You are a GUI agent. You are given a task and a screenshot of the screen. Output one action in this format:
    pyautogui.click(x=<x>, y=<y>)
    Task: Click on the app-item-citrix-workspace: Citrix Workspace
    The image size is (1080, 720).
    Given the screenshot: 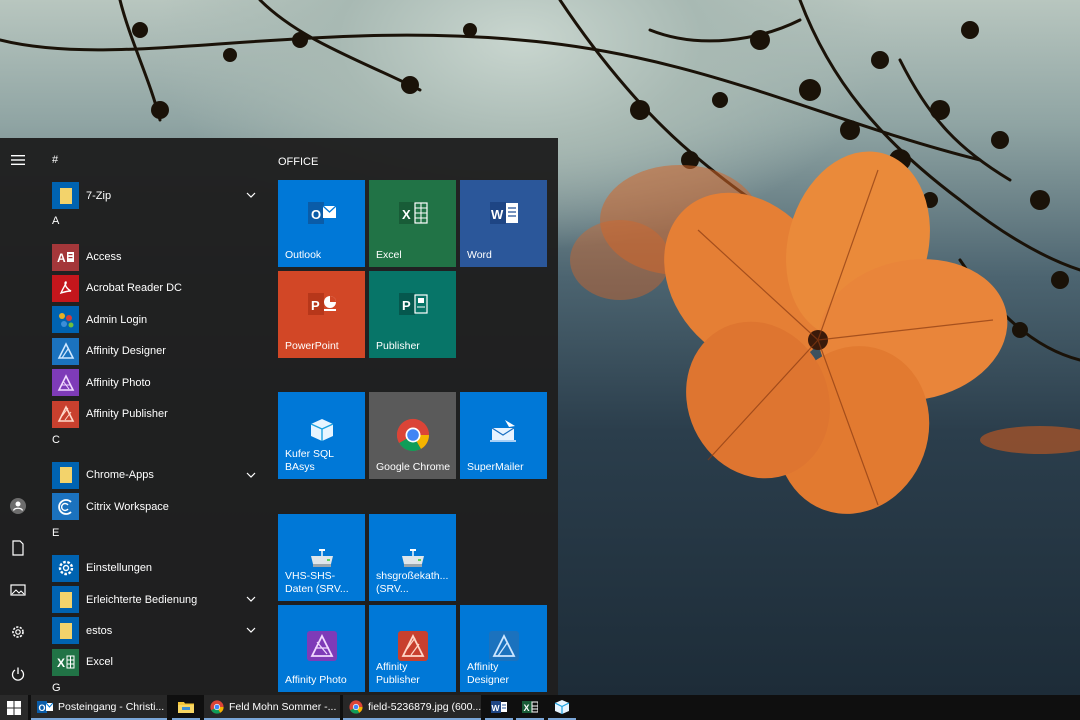 What is the action you would take?
    pyautogui.click(x=154, y=506)
    